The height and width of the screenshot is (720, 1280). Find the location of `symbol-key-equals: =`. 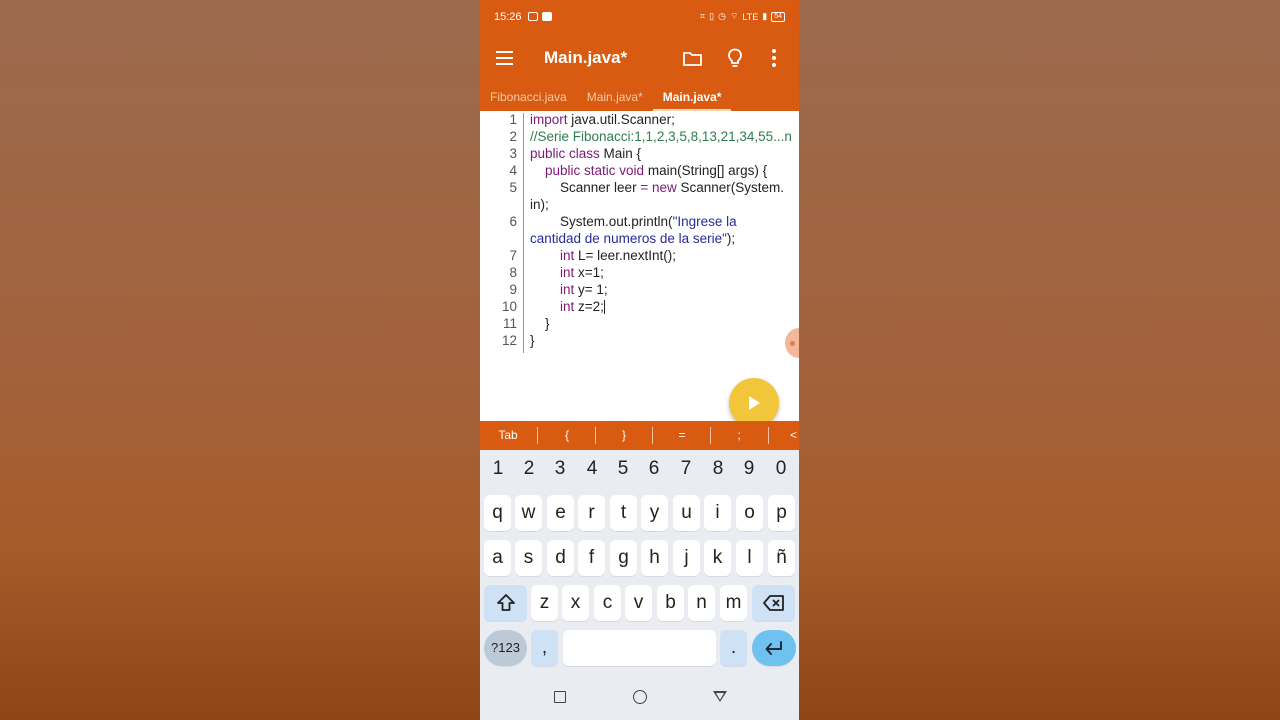

symbol-key-equals: = is located at coordinates (682, 435).